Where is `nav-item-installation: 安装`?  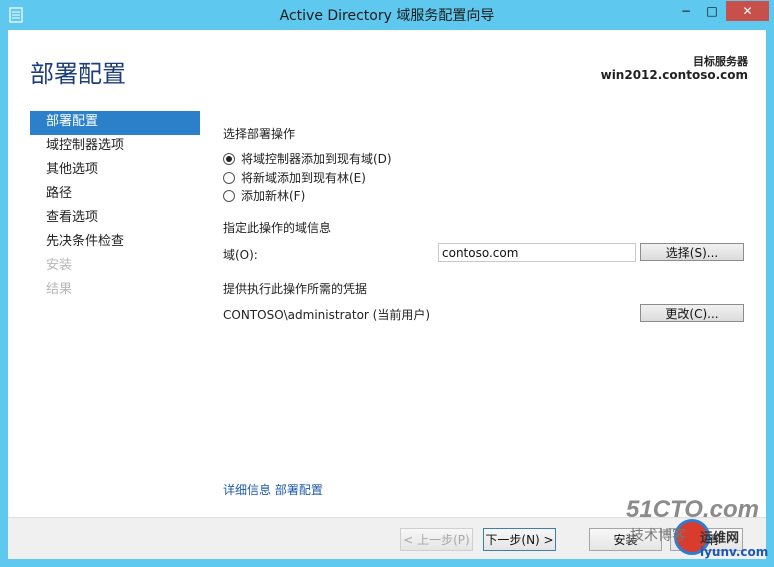 nav-item-installation: 安装 is located at coordinates (59, 265).